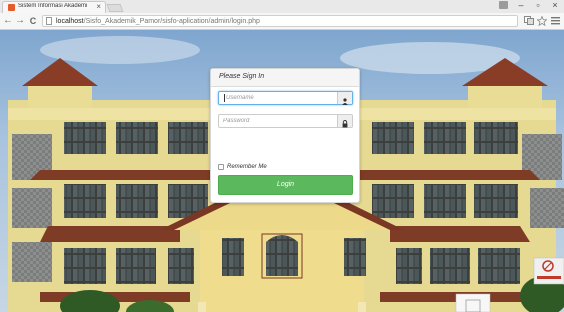 The height and width of the screenshot is (312, 564). What do you see at coordinates (285, 185) in the screenshot?
I see `login-button: Login` at bounding box center [285, 185].